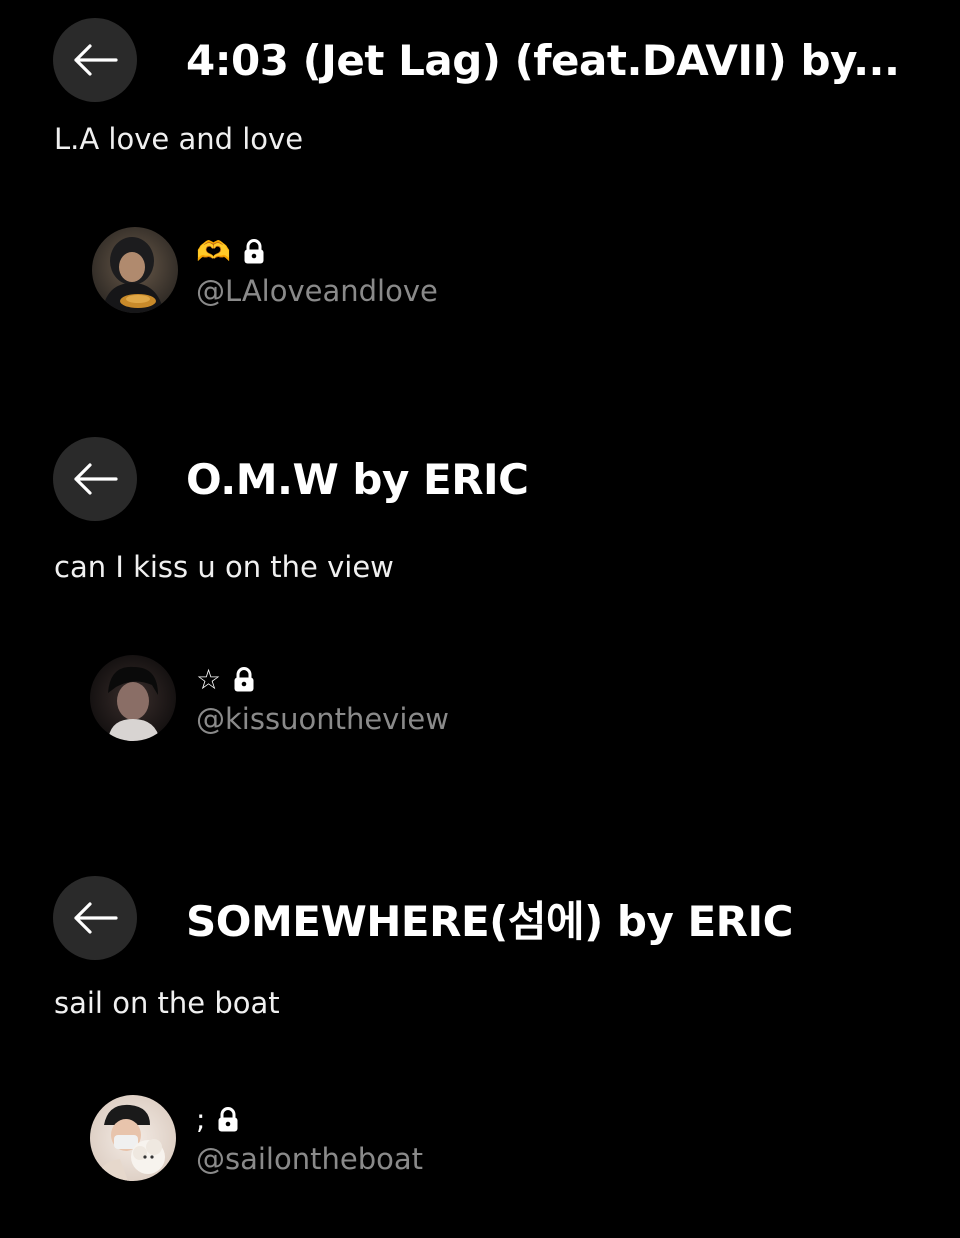 This screenshot has height=1238, width=960. I want to click on profile-info: 🫶 @LAloveandlove, so click(317, 270).